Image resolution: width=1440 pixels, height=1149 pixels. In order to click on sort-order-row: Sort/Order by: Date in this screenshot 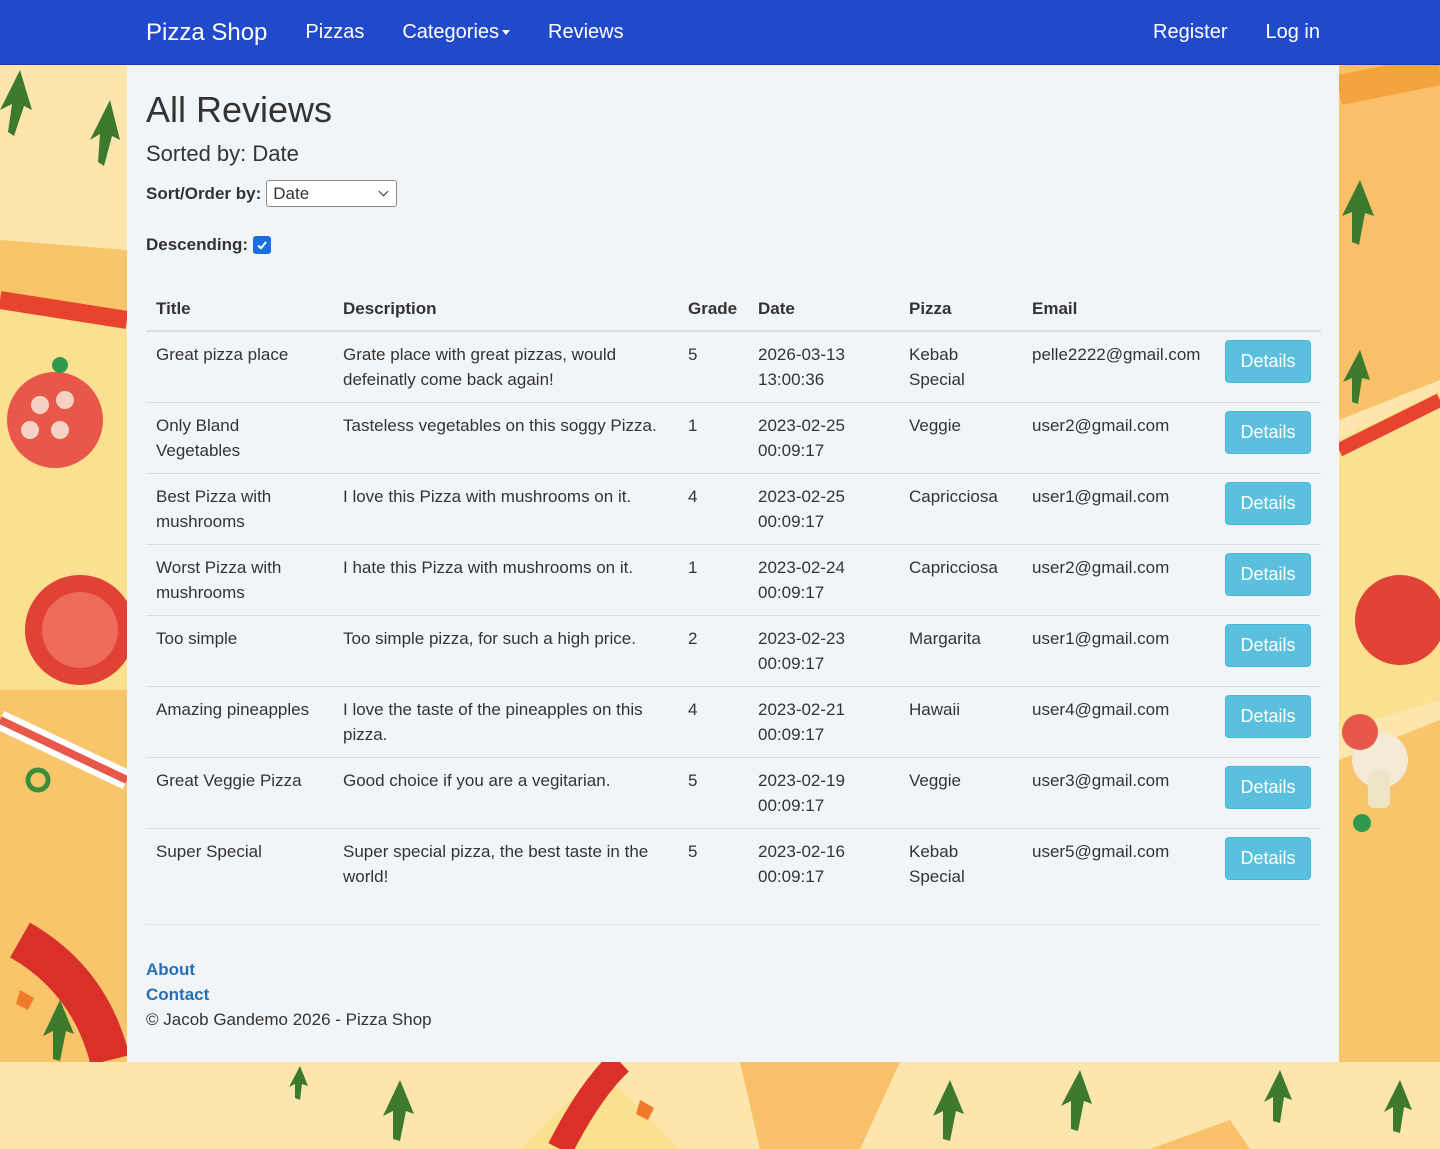, I will do `click(272, 193)`.